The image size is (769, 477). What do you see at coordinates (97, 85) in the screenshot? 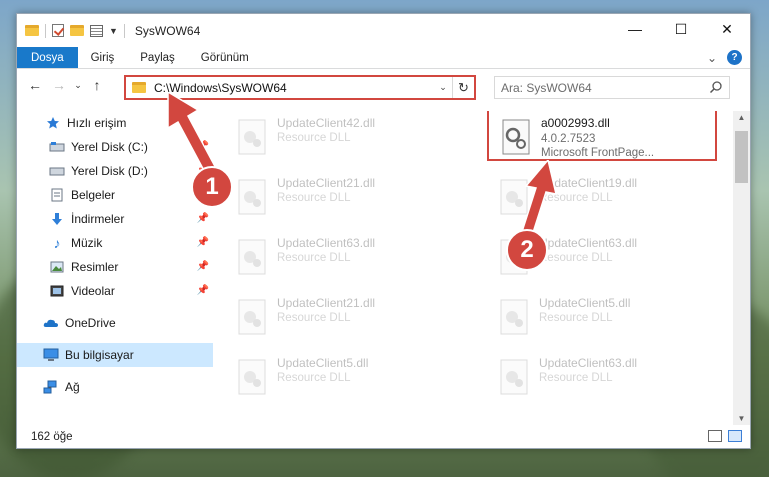
I see `up-button: ↑` at bounding box center [97, 85].